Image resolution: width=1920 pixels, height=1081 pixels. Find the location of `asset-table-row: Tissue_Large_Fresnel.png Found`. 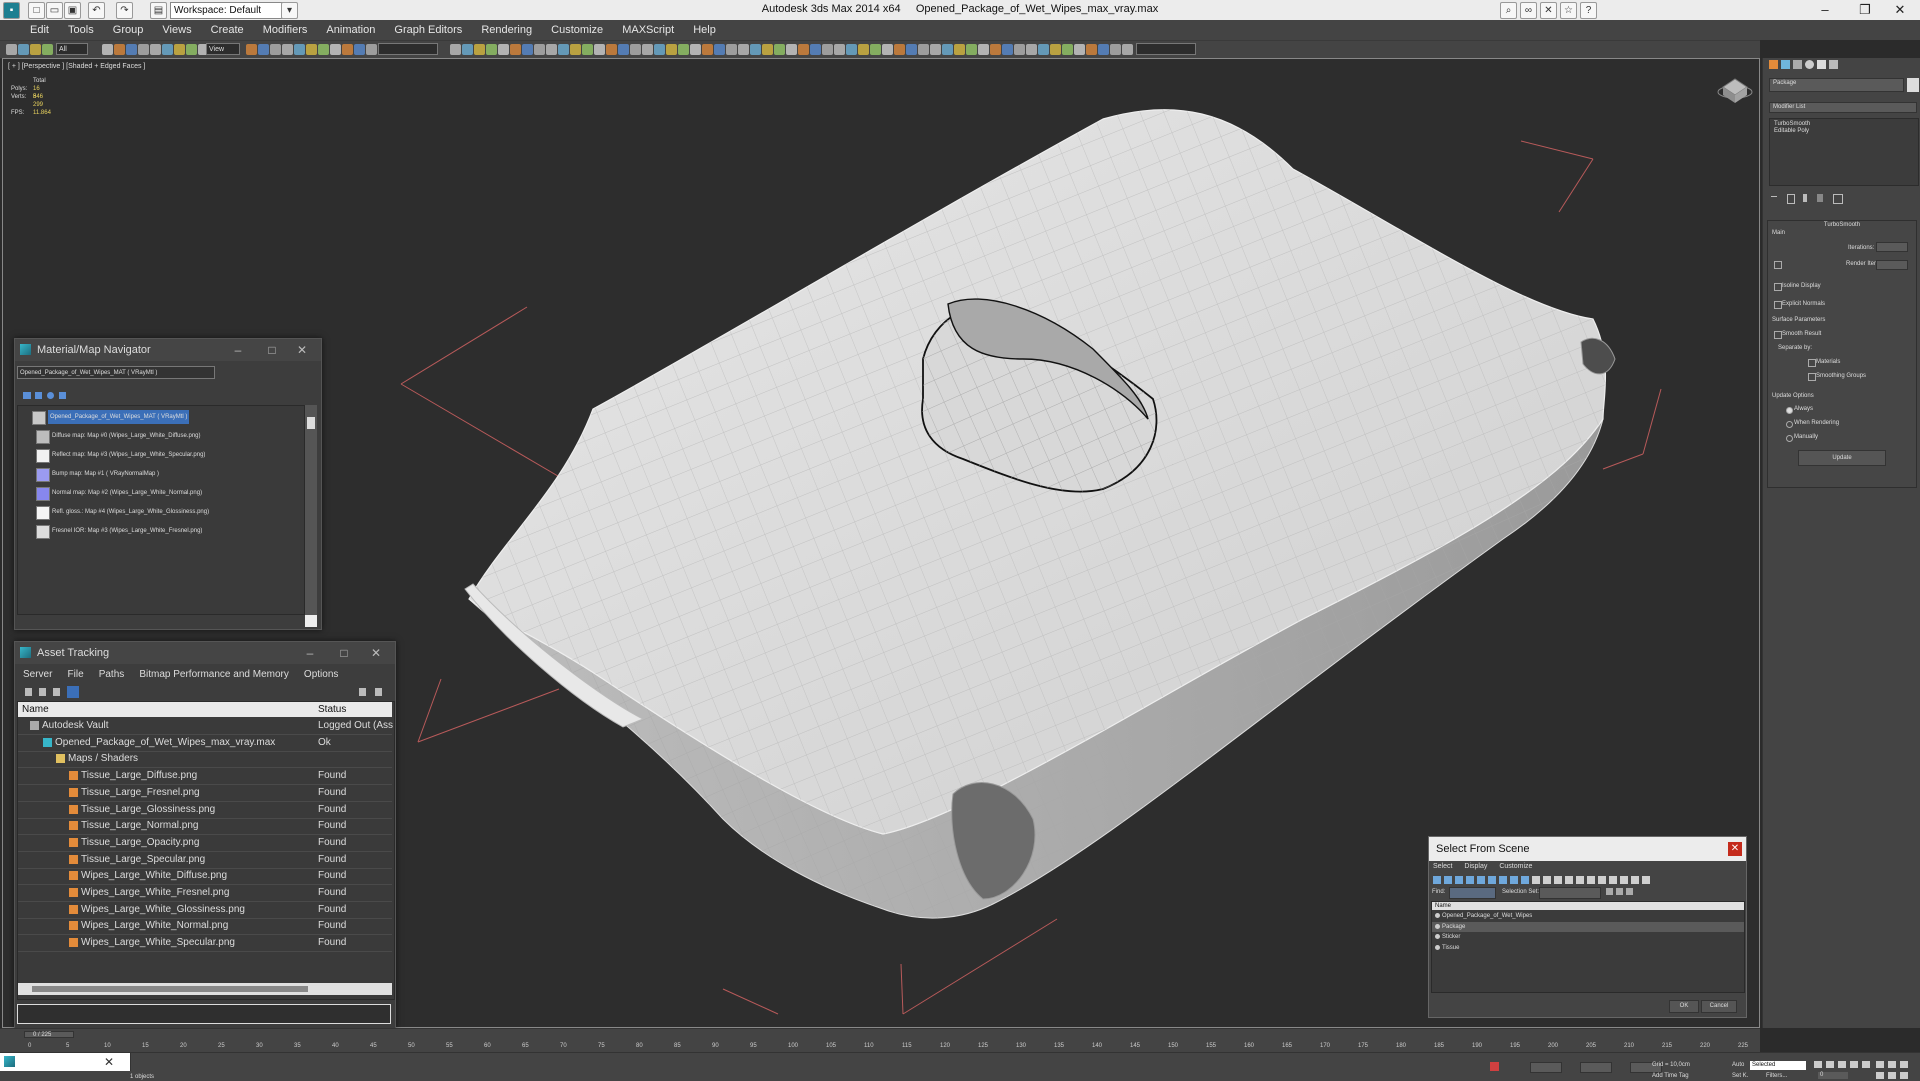

asset-table-row: Tissue_Large_Fresnel.png Found is located at coordinates (205, 793).